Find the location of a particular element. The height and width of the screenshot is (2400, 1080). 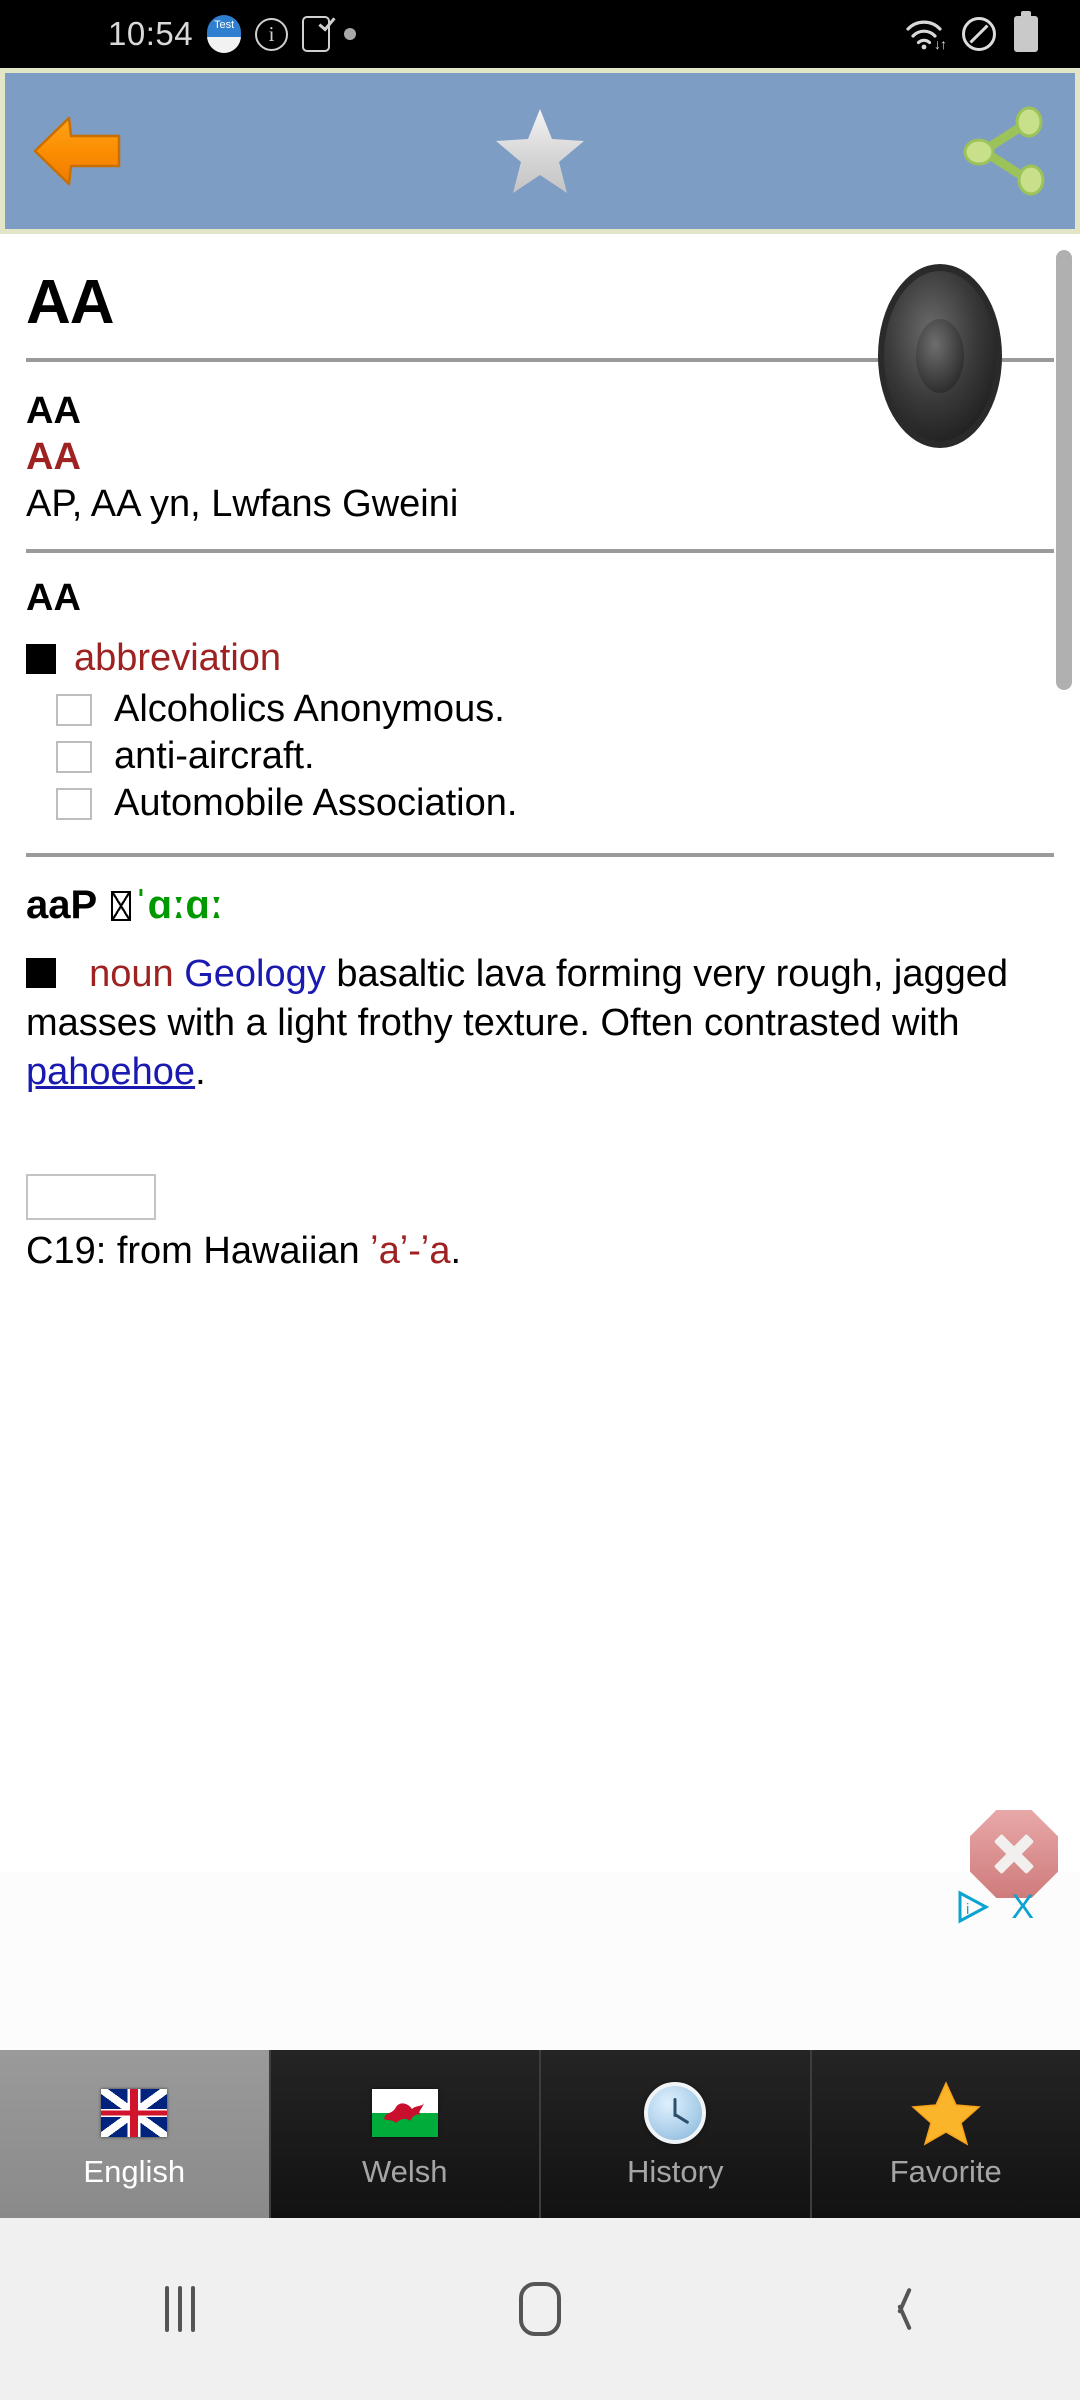

etymology-prefix: C19: from Hawaiian is located at coordinates (198, 1251).